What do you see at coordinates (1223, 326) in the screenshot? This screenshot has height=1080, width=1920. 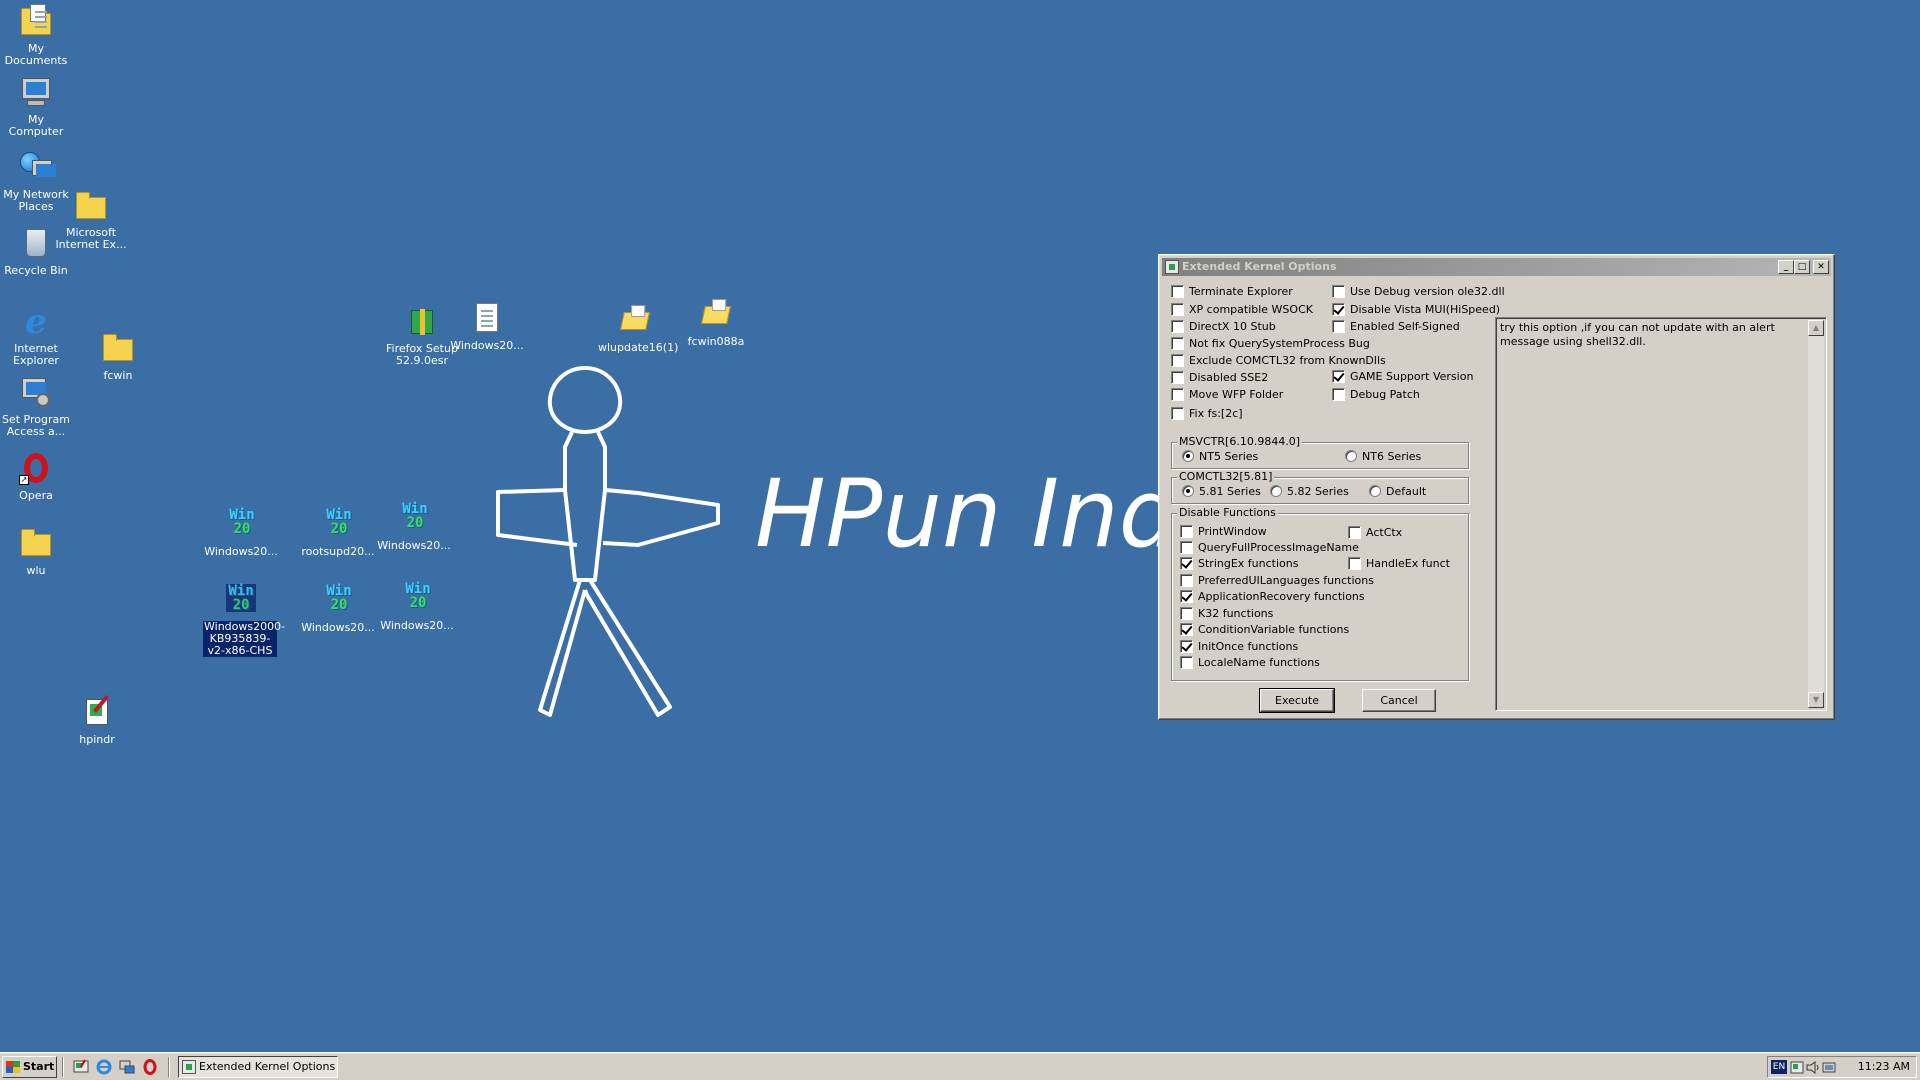 I see `option-directx-10-stub: DirectX 10 Stub` at bounding box center [1223, 326].